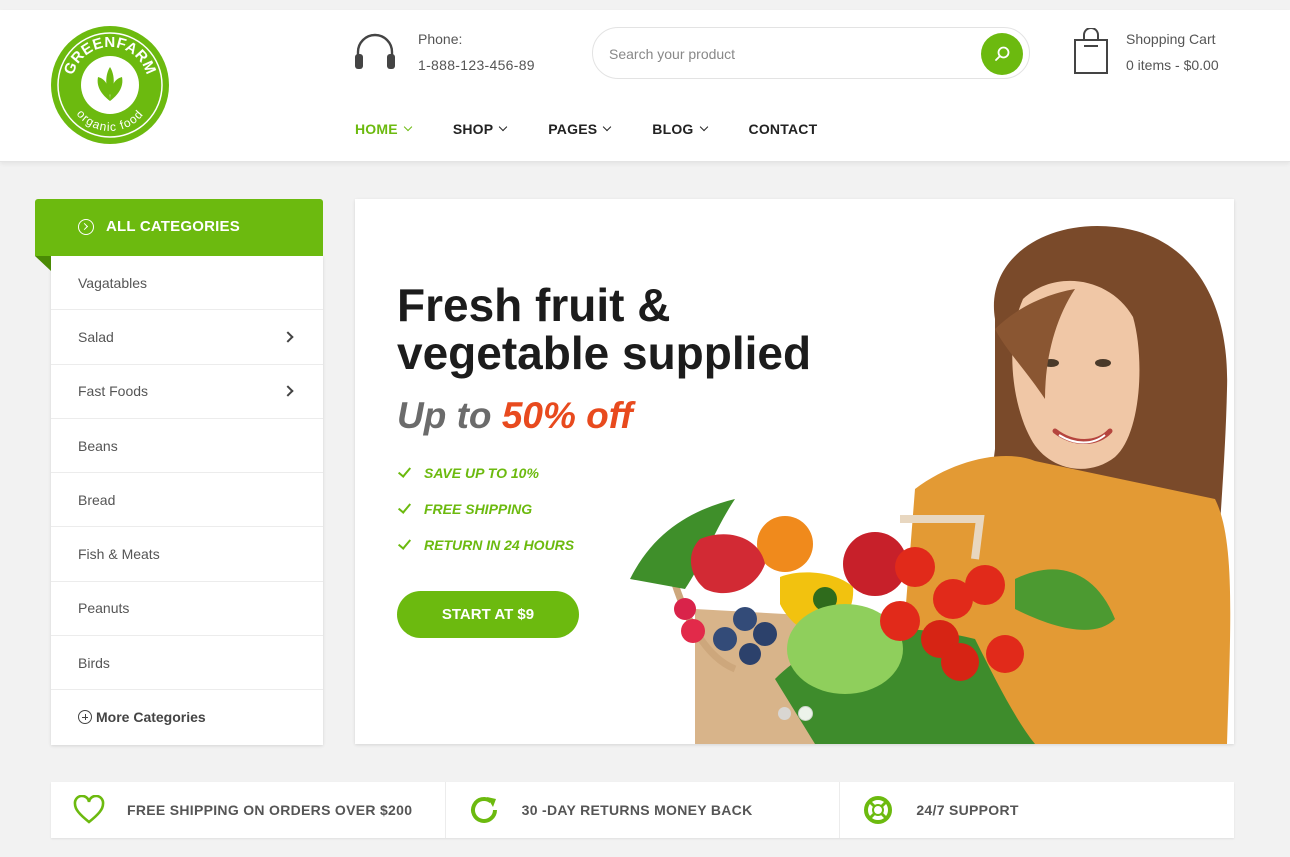  What do you see at coordinates (187, 337) in the screenshot?
I see `category-item: Salad` at bounding box center [187, 337].